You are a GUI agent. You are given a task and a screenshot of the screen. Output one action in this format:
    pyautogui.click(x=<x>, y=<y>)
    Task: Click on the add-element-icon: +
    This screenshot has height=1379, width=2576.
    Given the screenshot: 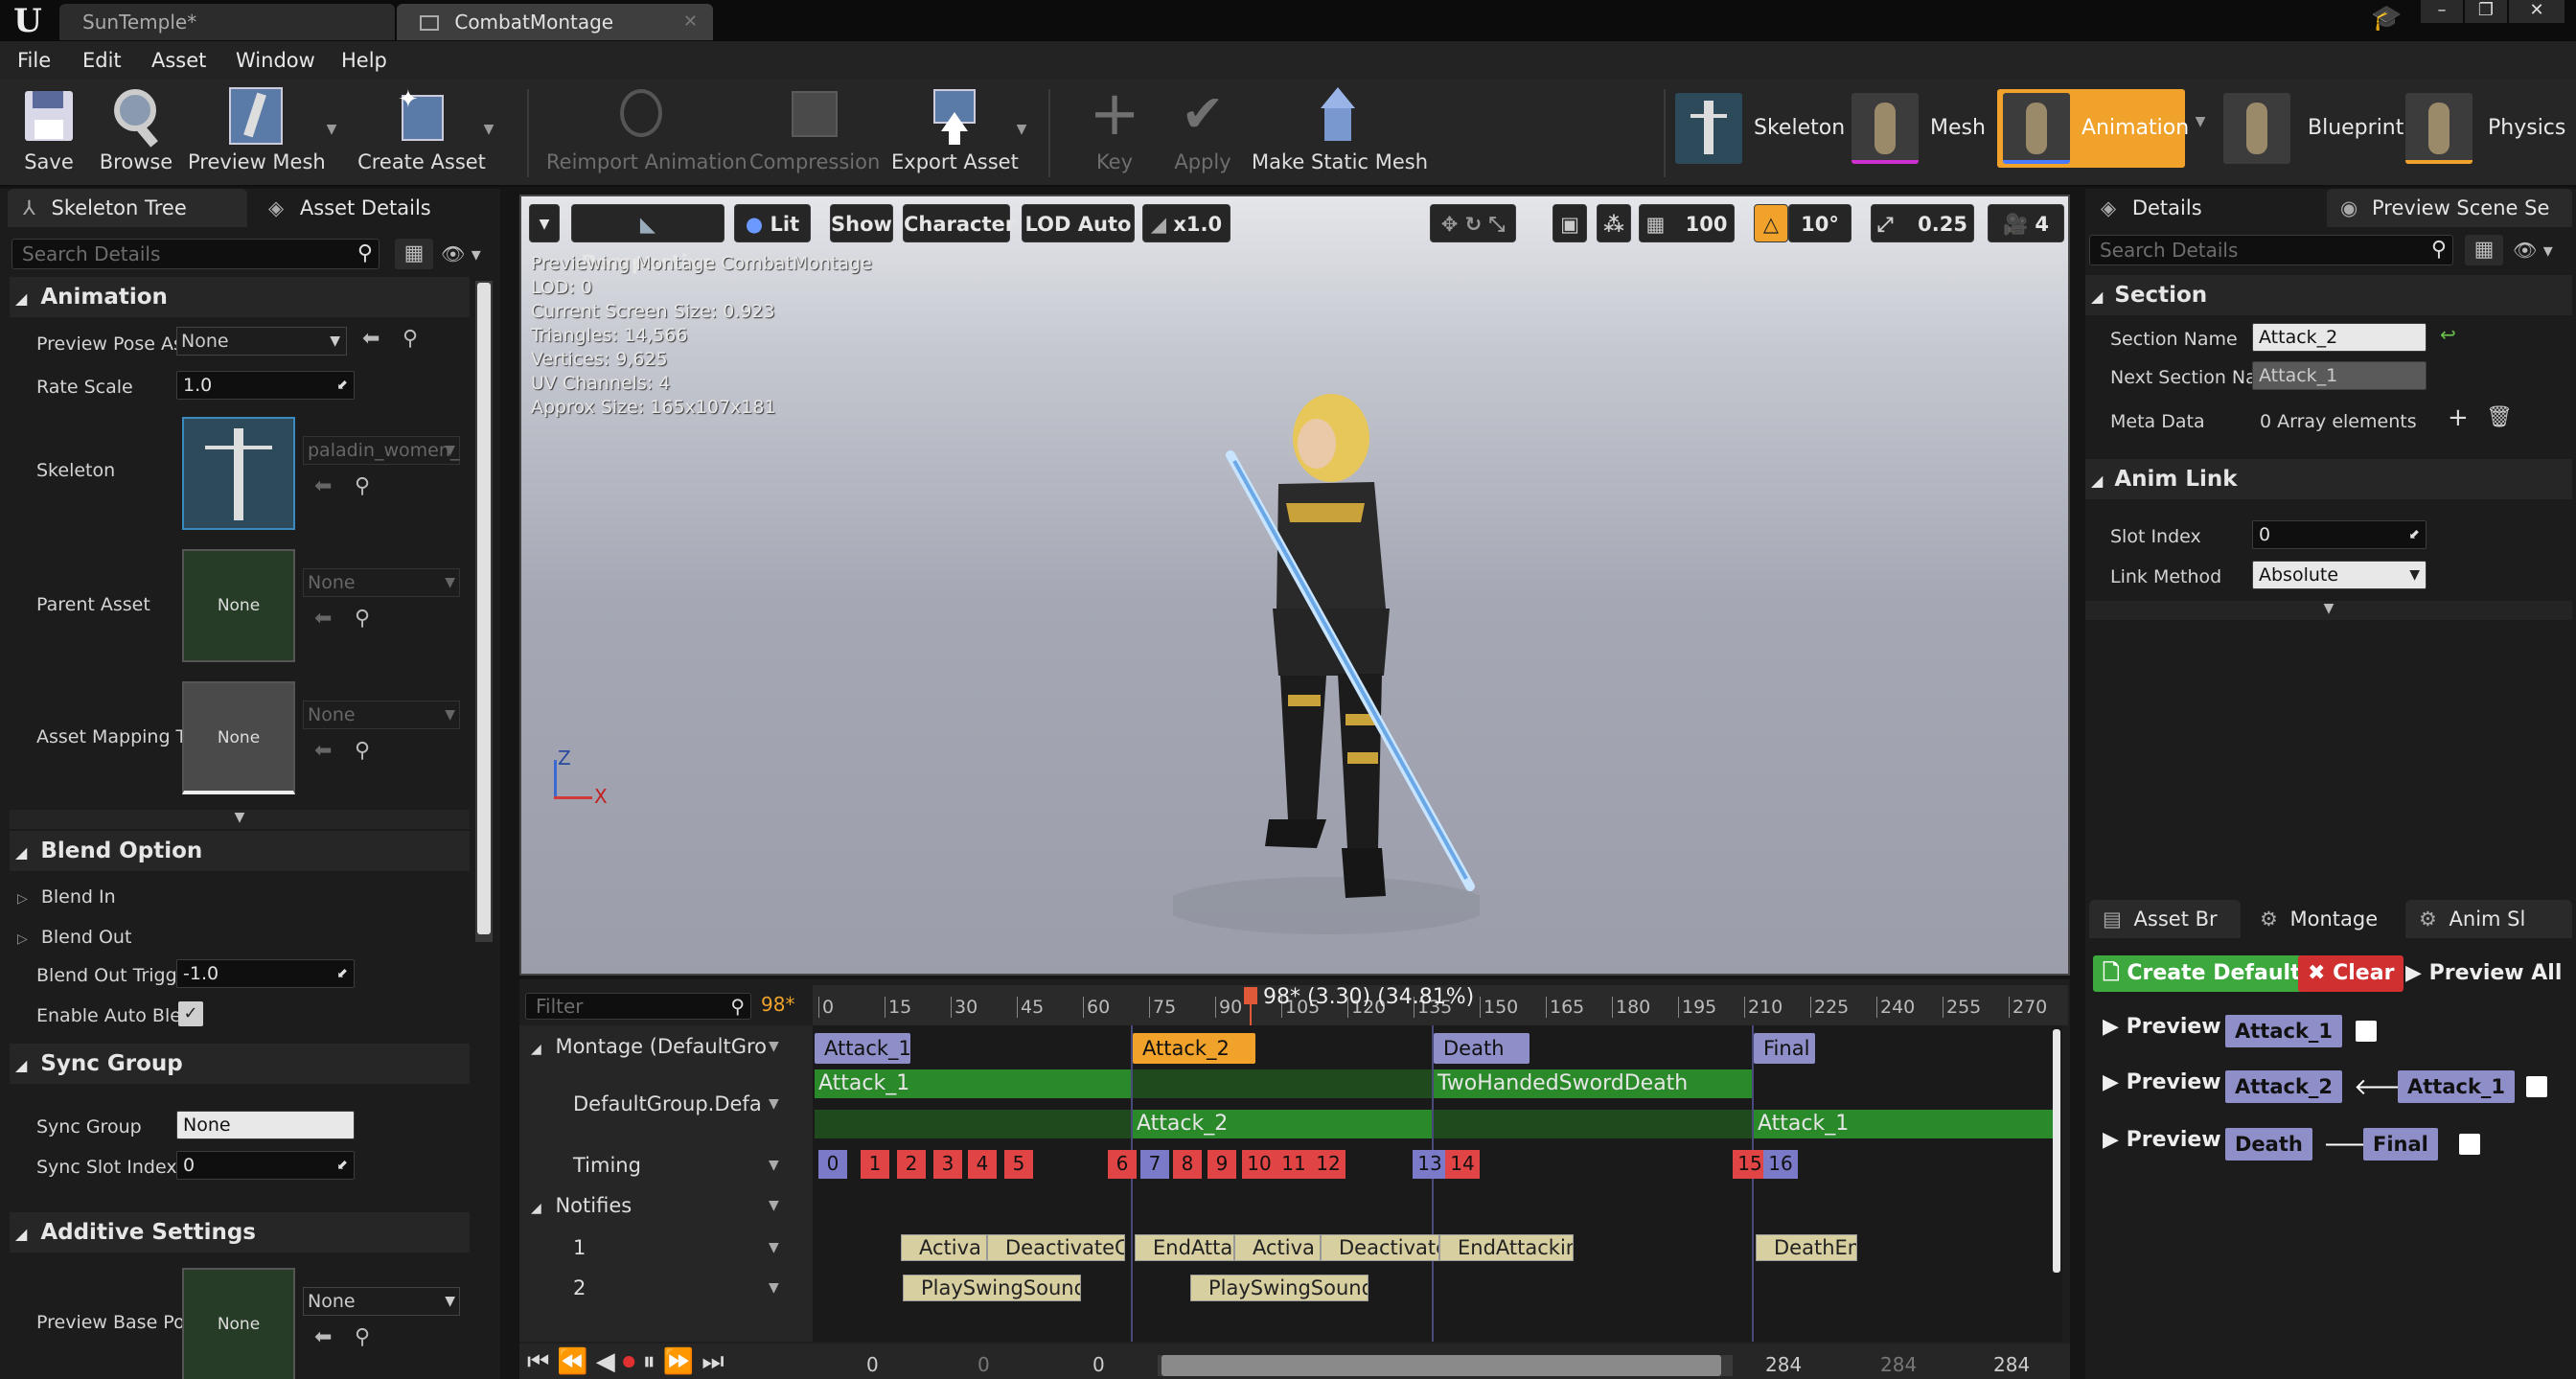 What is the action you would take?
    pyautogui.click(x=2458, y=417)
    